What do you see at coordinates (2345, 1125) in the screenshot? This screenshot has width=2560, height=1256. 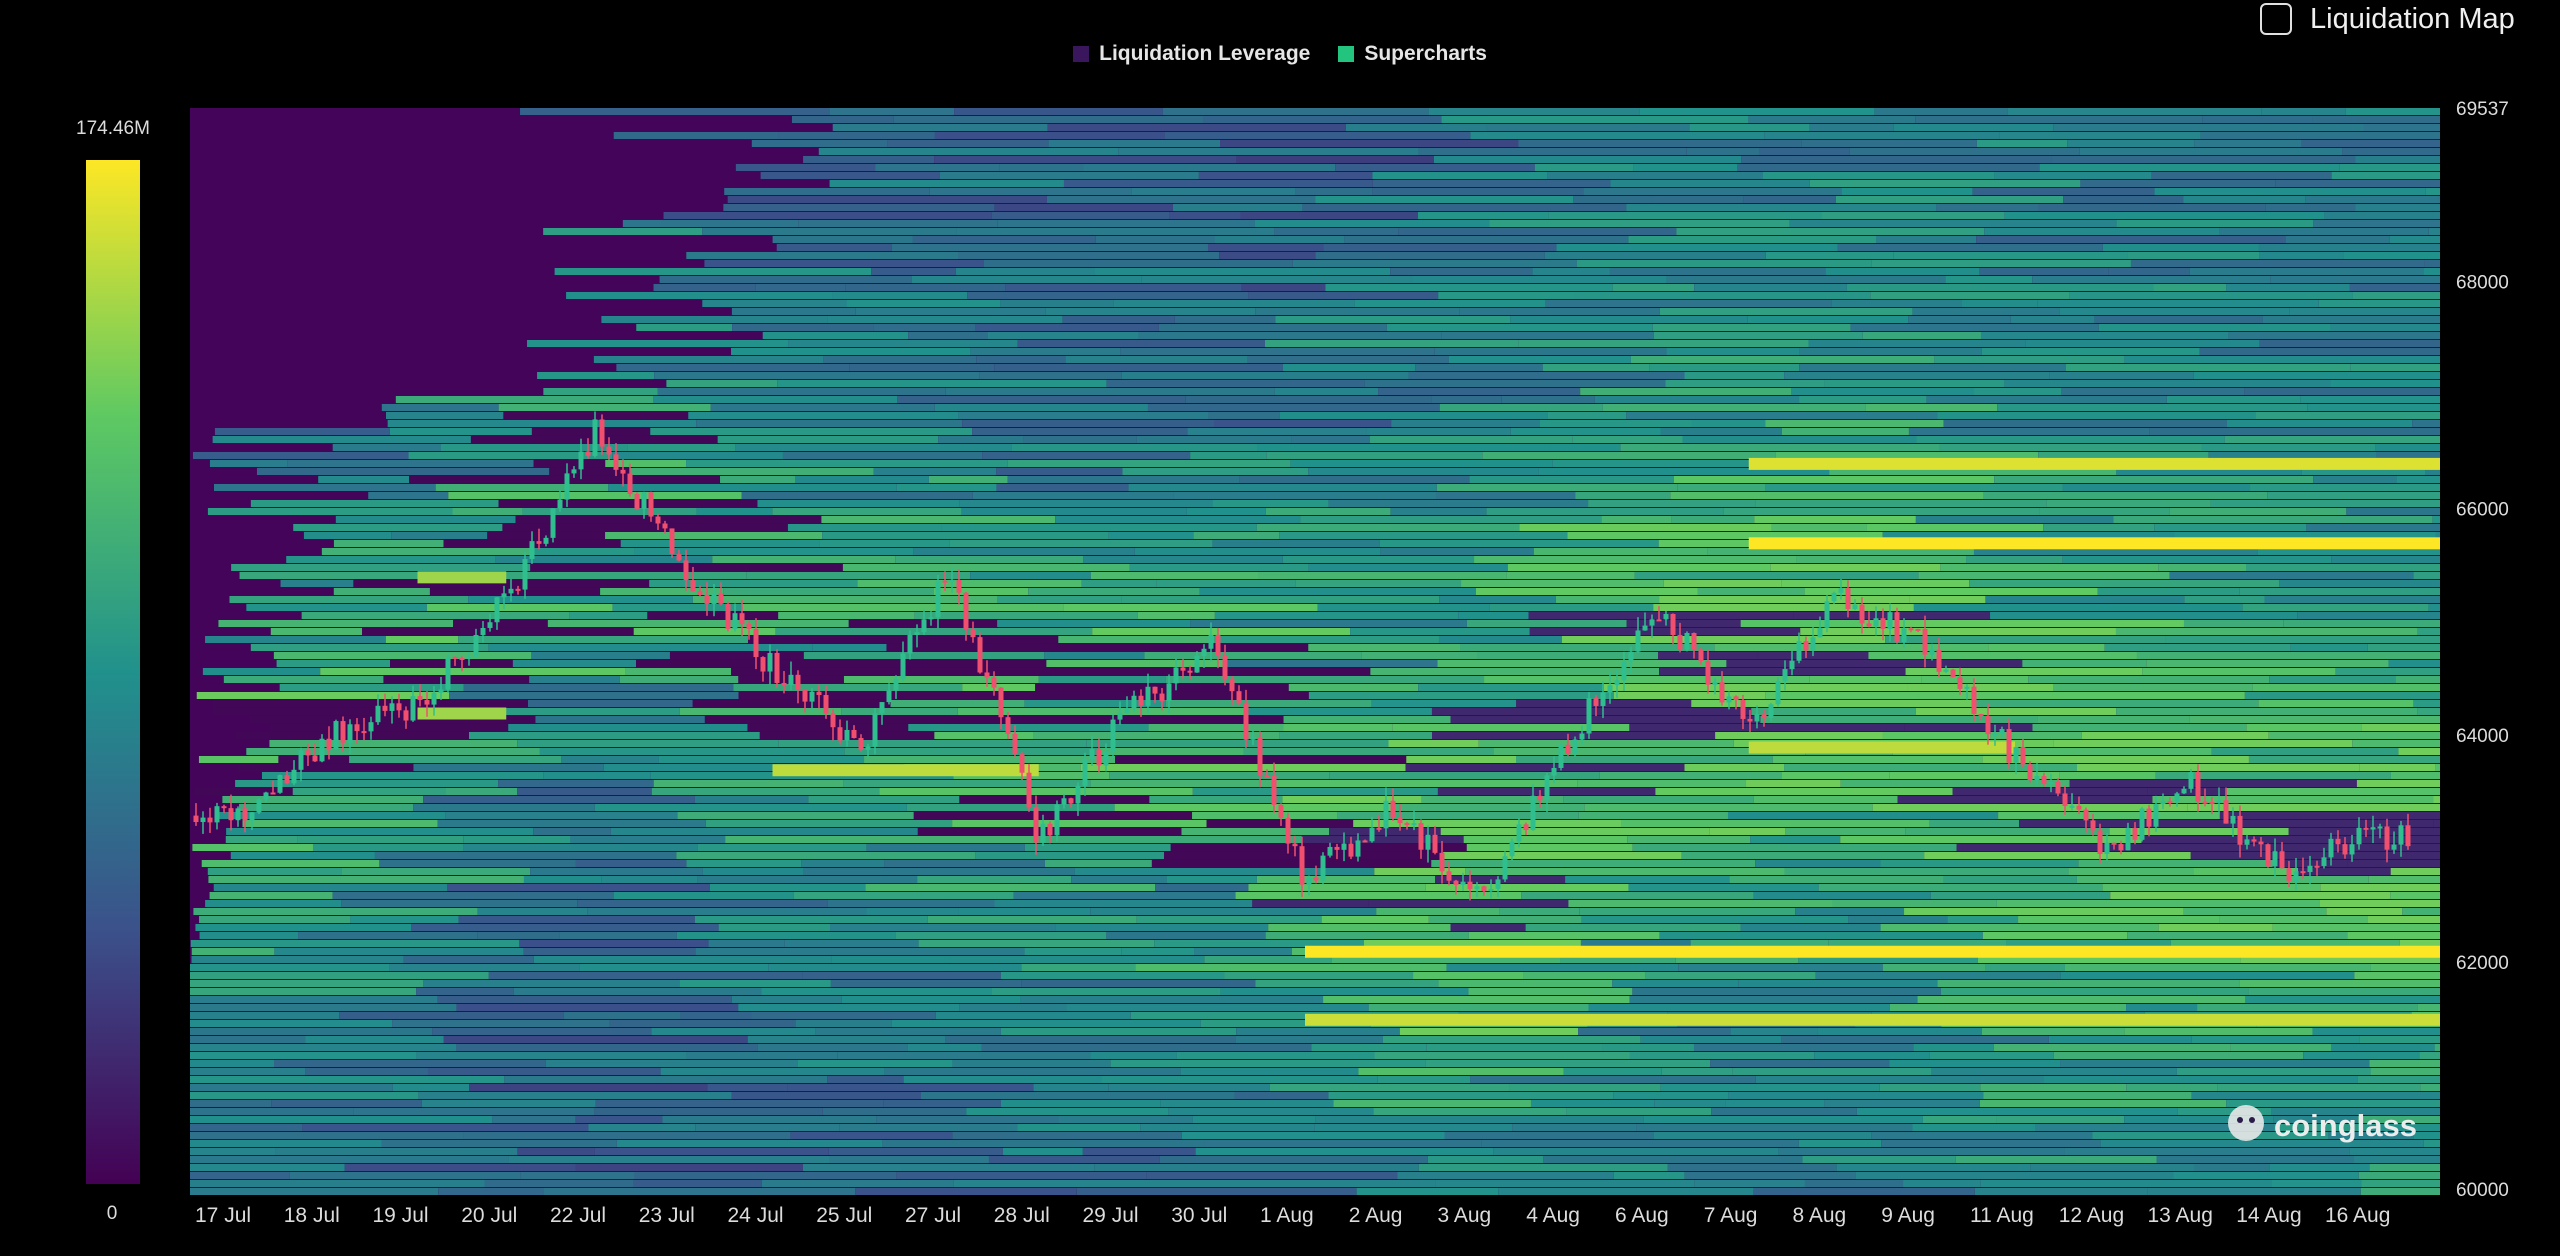 I see `watermark-text: coinglass` at bounding box center [2345, 1125].